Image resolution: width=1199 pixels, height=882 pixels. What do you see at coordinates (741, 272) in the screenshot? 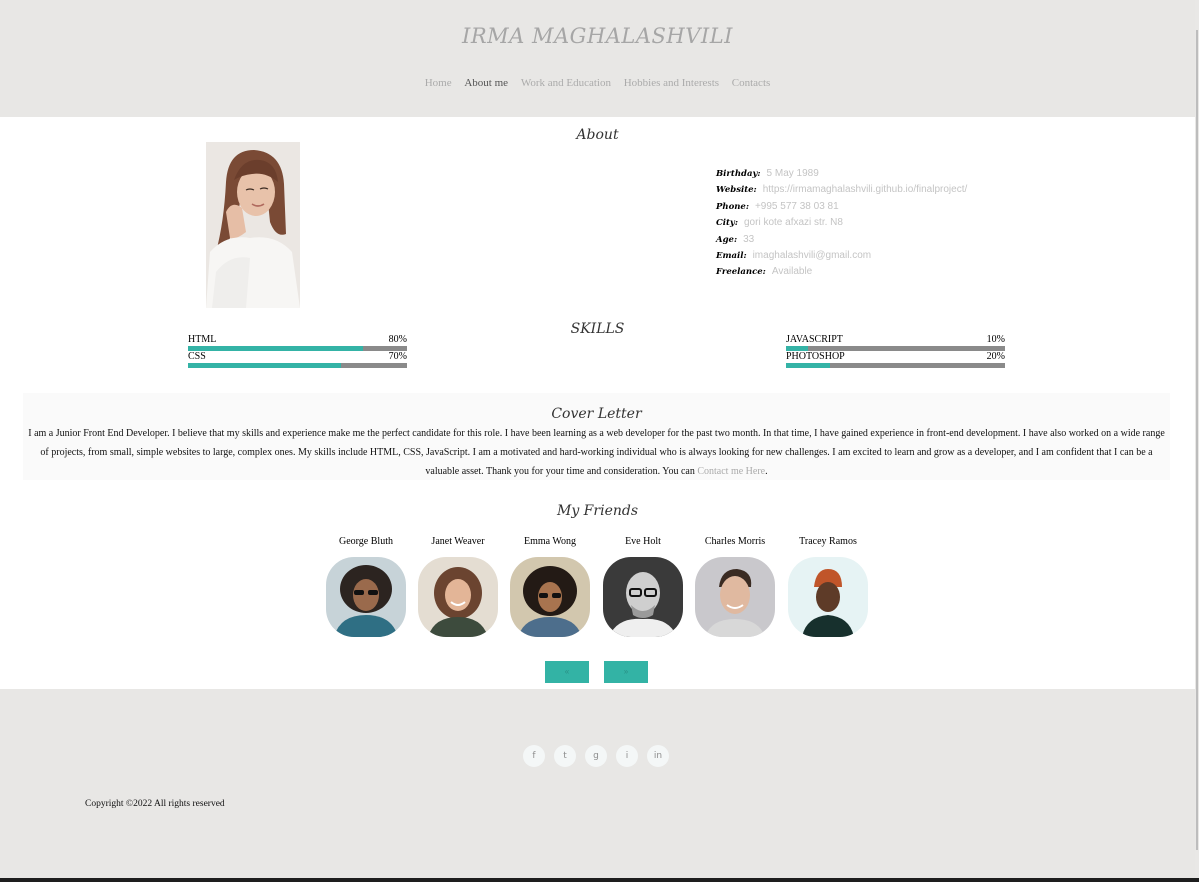
I see `info-key: Freelance:` at bounding box center [741, 272].